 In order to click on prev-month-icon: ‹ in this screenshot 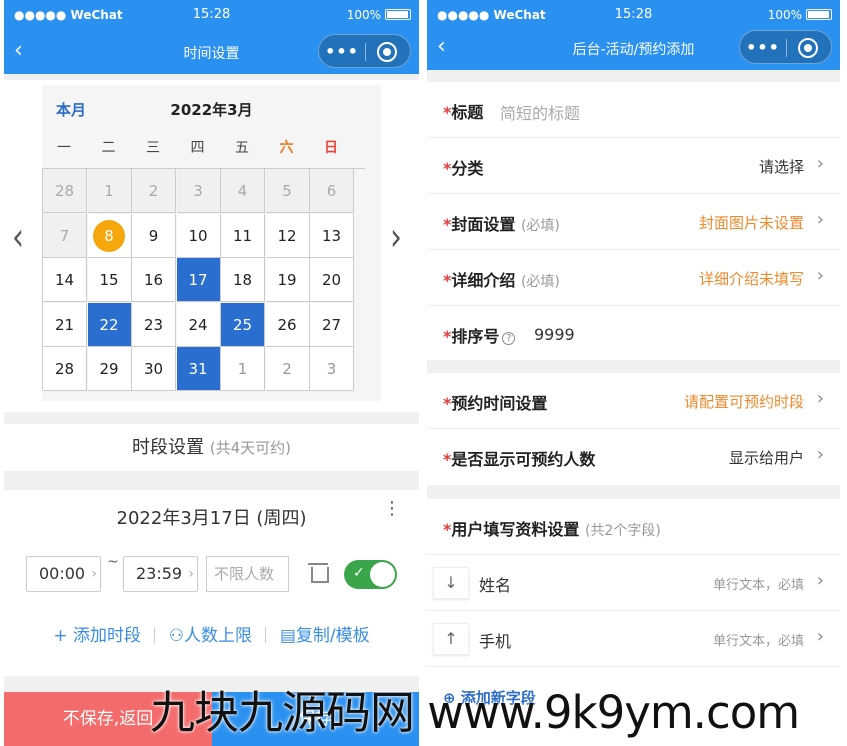, I will do `click(18, 238)`.